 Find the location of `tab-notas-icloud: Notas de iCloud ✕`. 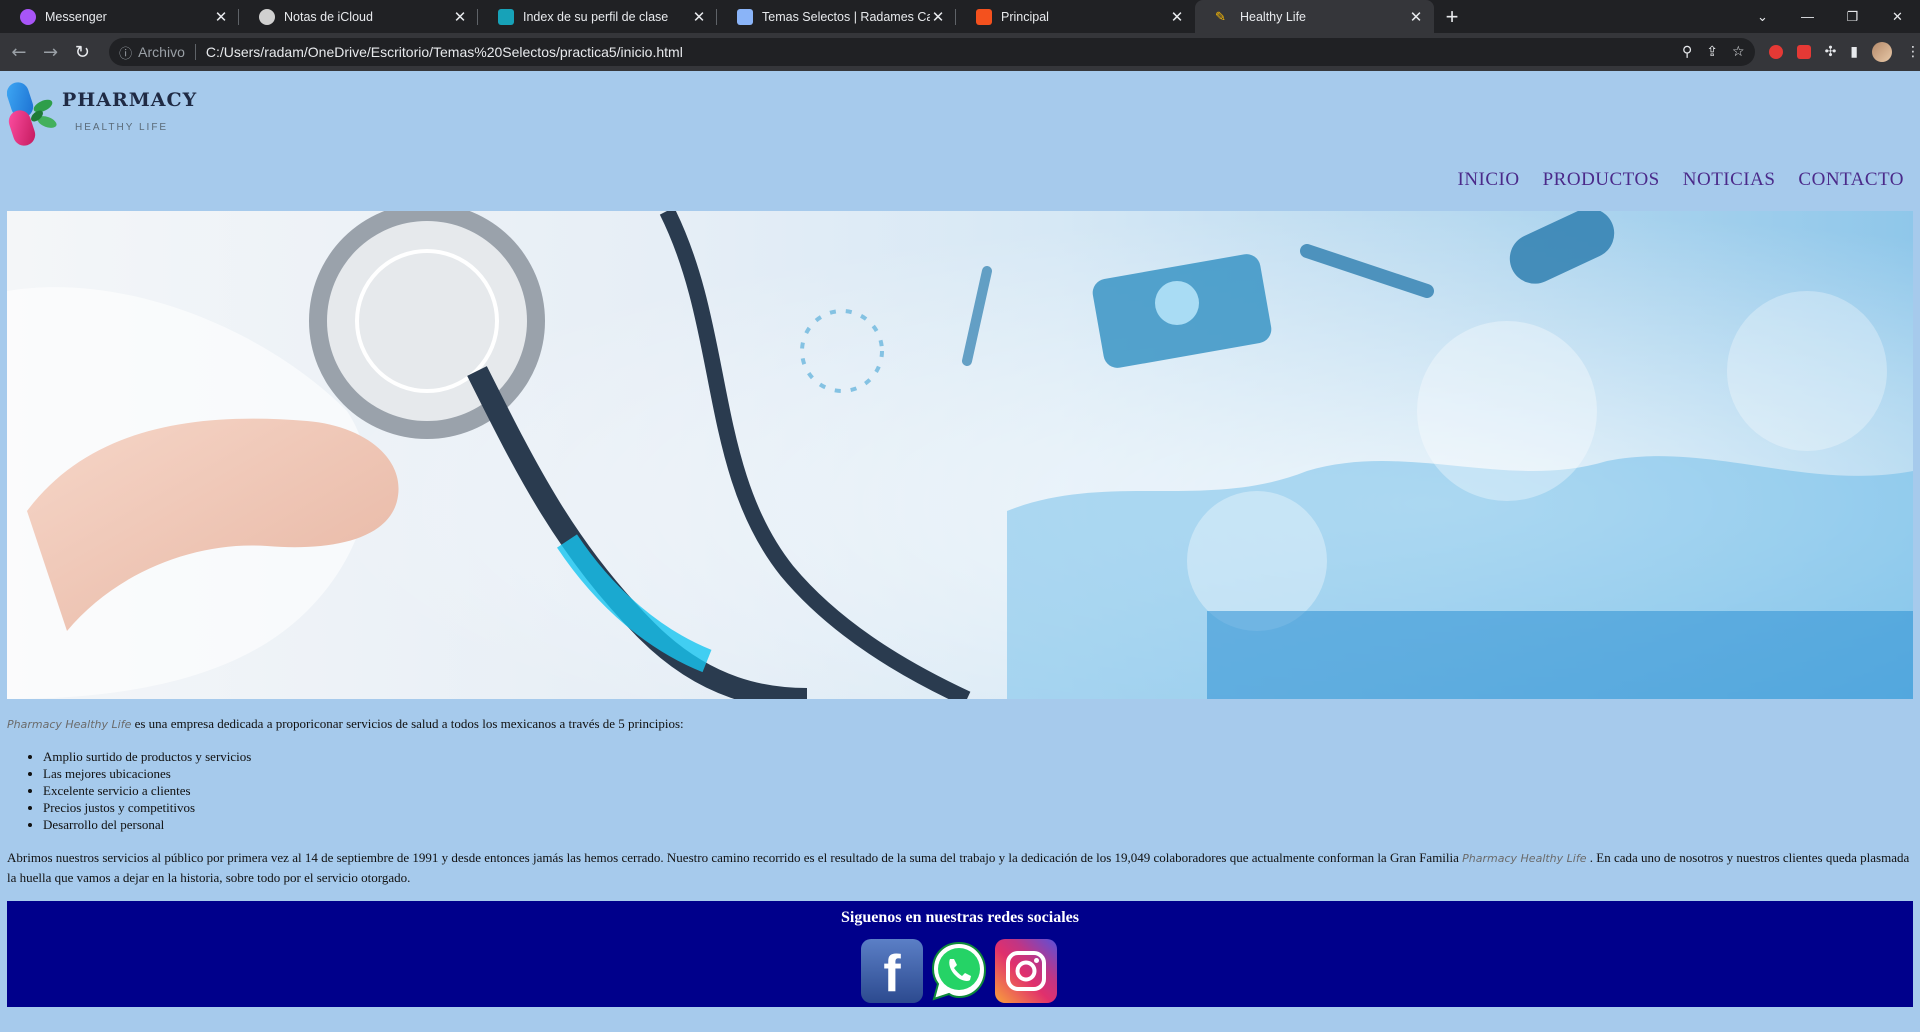

tab-notas-icloud: Notas de iCloud ✕ is located at coordinates (358, 16).